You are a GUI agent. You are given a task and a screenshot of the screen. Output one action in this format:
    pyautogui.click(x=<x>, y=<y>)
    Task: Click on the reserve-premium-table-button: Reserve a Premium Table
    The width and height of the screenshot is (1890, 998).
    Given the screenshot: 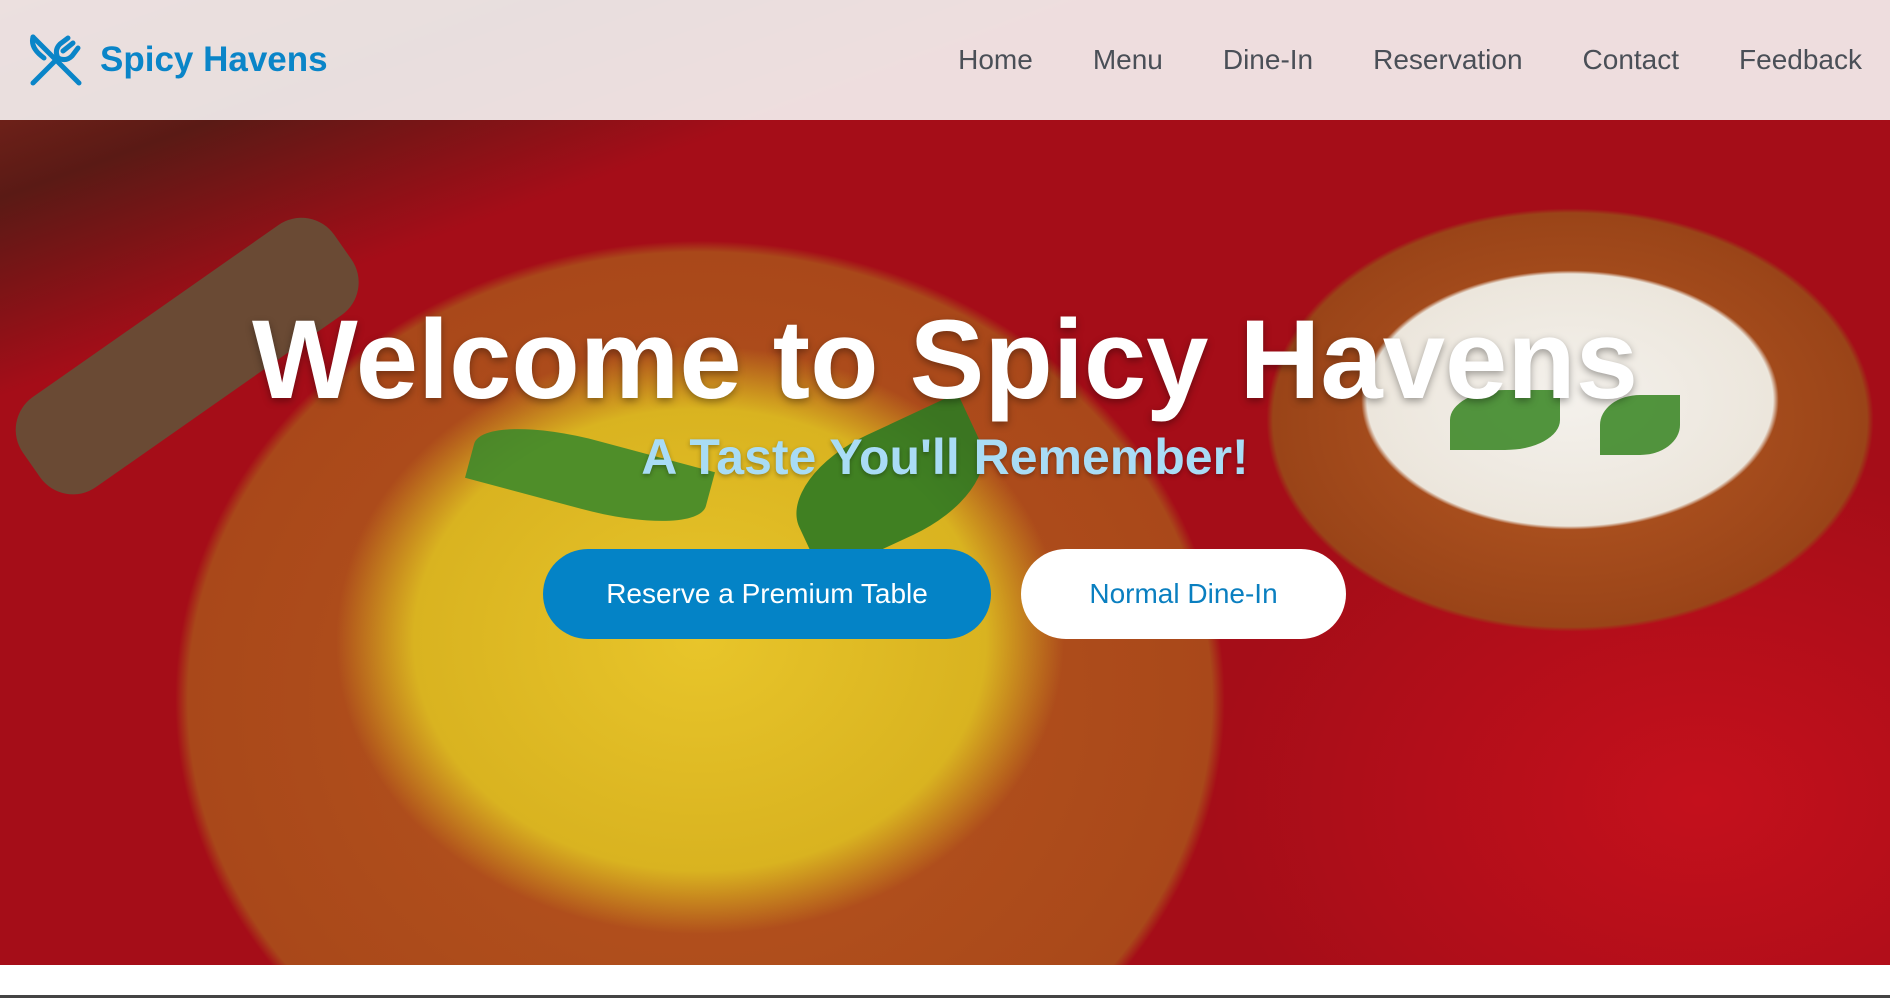 What is the action you would take?
    pyautogui.click(x=767, y=594)
    